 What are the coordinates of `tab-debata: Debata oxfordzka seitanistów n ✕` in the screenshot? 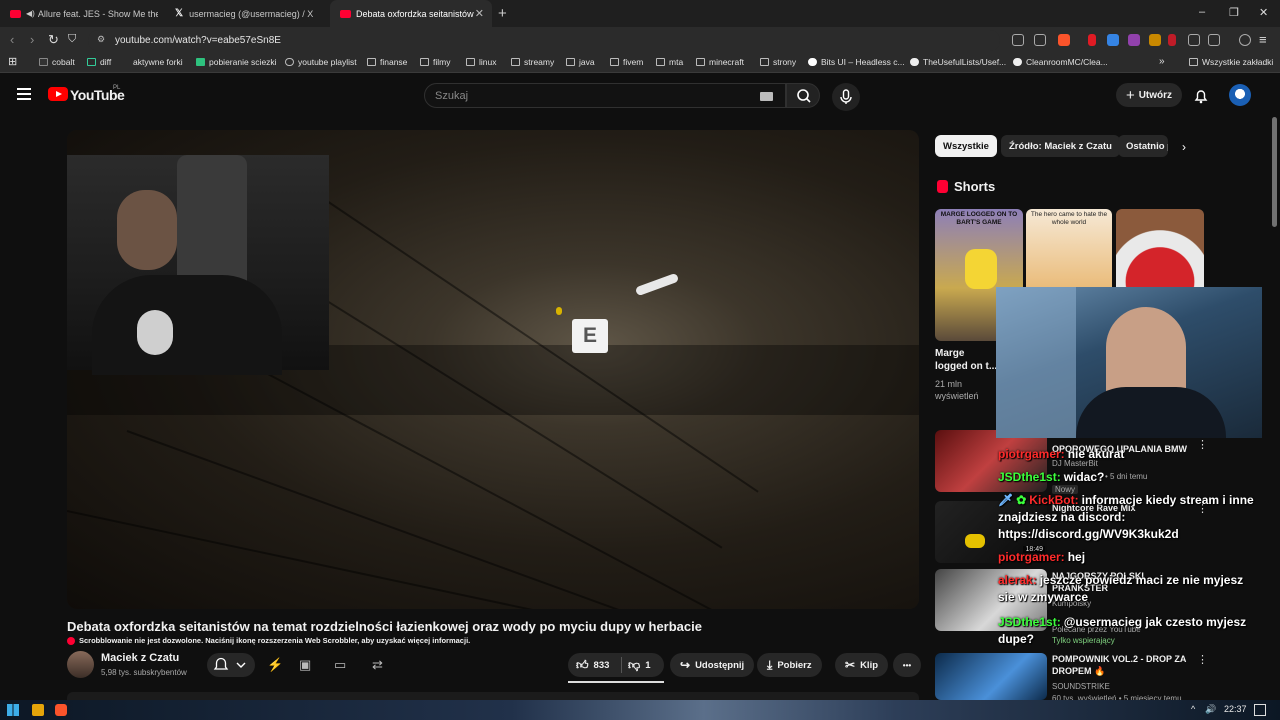 It's located at (411, 13).